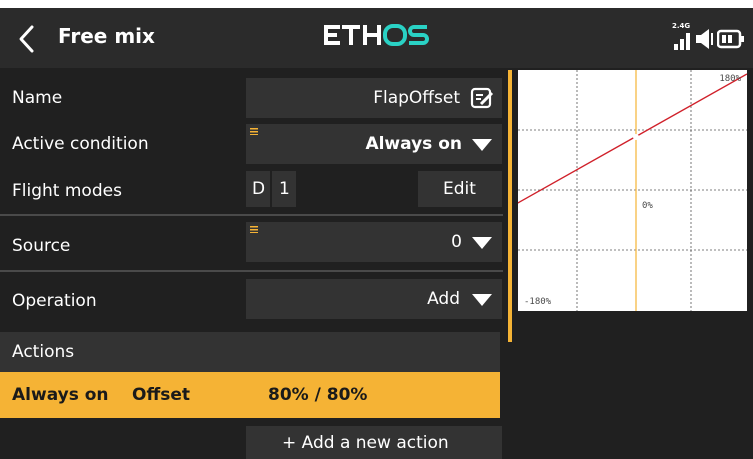 This screenshot has width=753, height=459. What do you see at coordinates (681, 26) in the screenshot?
I see `radio-band-badge: 2.4G` at bounding box center [681, 26].